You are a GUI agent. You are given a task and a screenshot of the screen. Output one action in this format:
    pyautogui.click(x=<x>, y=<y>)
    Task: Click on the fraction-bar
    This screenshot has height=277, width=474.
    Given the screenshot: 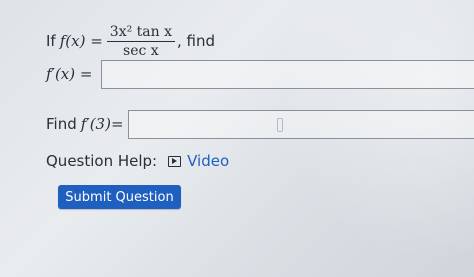 What is the action you would take?
    pyautogui.click(x=140, y=41)
    